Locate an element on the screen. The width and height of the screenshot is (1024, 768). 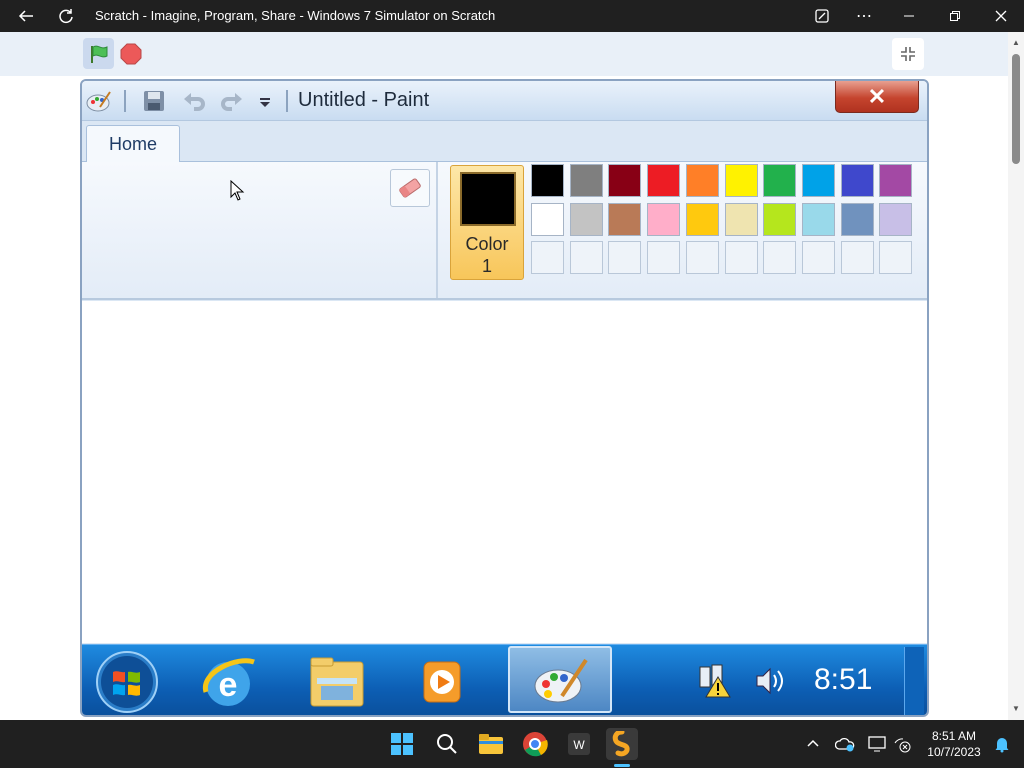
eraser-button is located at coordinates (410, 188).